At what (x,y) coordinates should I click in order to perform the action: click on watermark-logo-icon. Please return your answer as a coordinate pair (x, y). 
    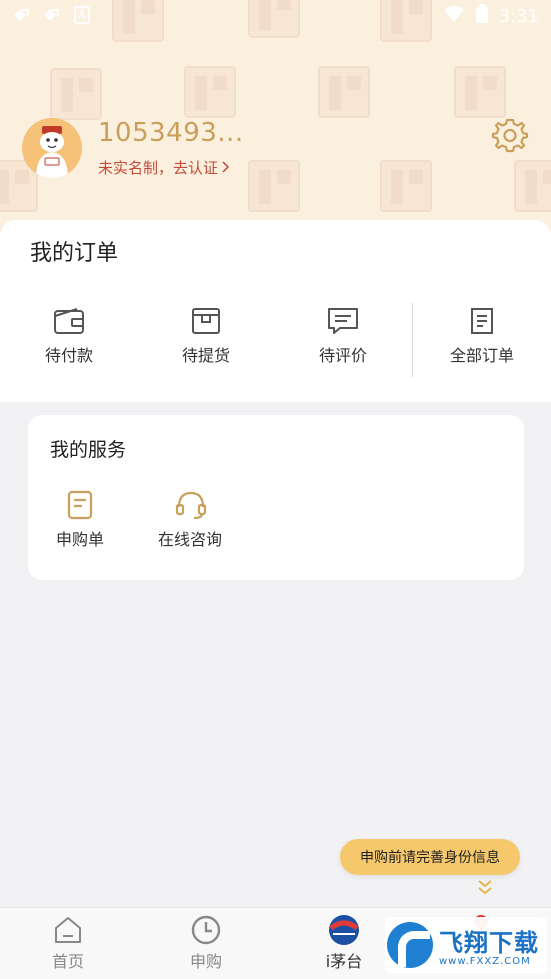
    Looking at the image, I should click on (410, 945).